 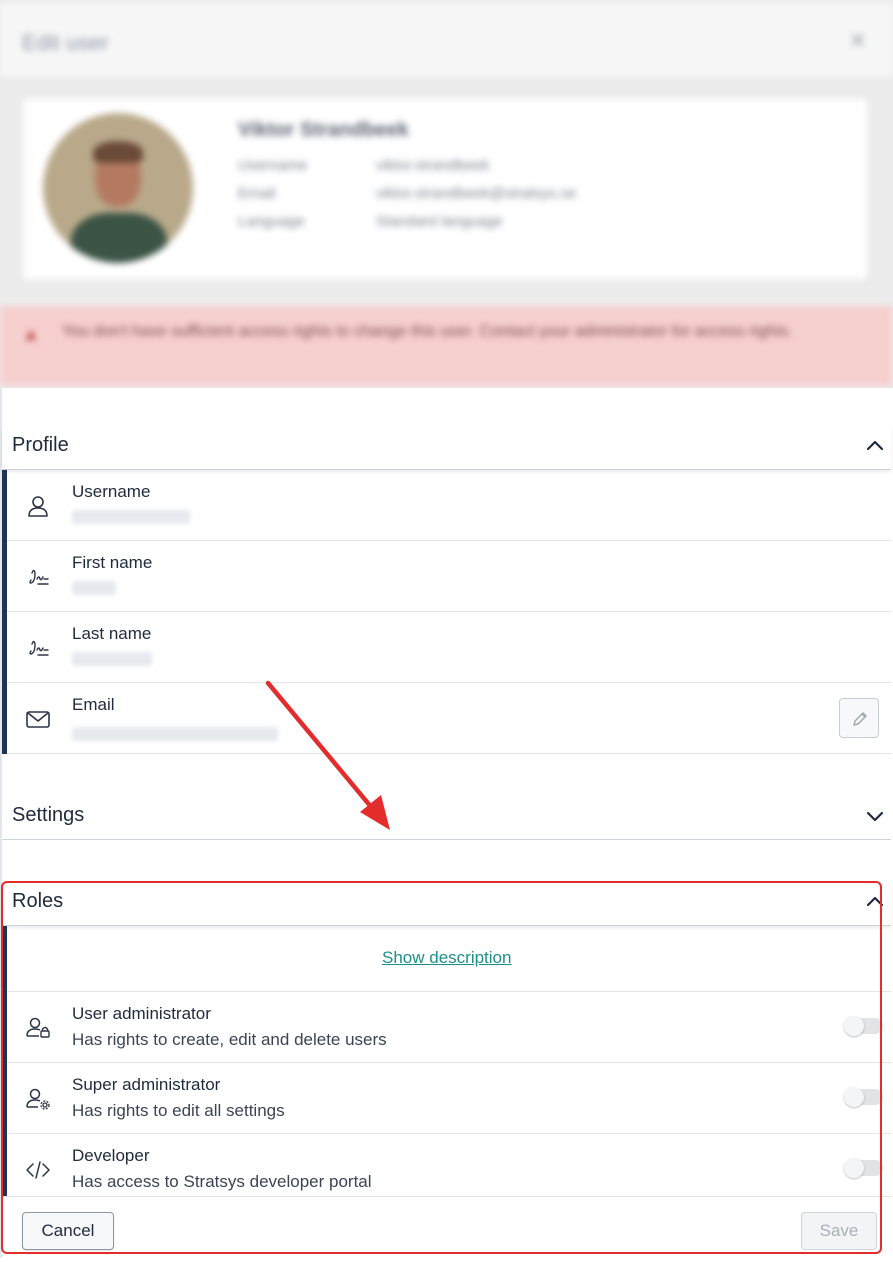 I want to click on role-title: Developer, so click(x=111, y=1155).